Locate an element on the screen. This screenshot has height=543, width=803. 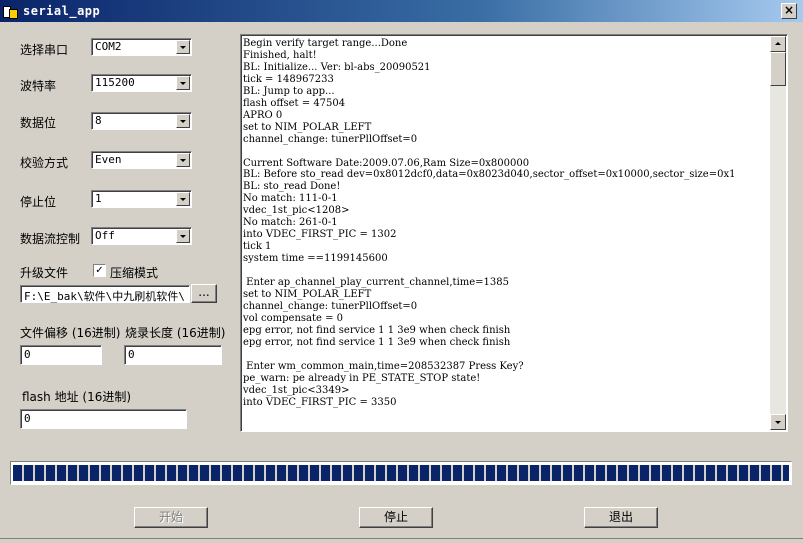
scroll-down-arrow-icon is located at coordinates (778, 422).